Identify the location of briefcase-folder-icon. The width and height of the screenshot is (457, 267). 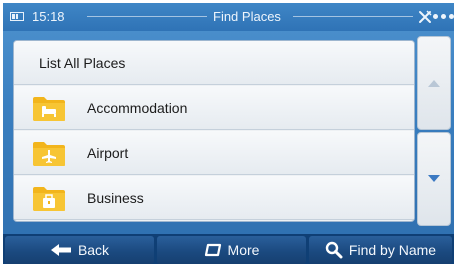
(49, 198).